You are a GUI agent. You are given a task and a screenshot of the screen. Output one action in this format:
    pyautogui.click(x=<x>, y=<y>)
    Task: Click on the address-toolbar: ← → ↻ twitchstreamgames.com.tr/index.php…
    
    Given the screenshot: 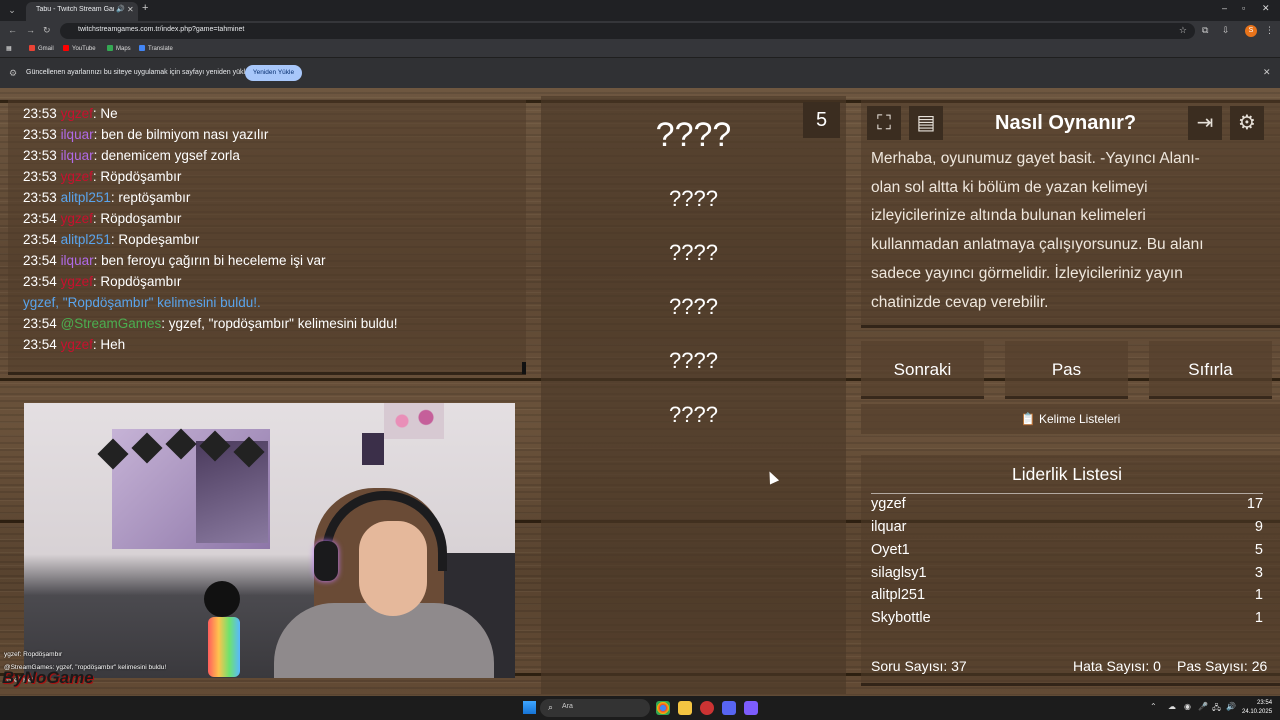 What is the action you would take?
    pyautogui.click(x=640, y=31)
    